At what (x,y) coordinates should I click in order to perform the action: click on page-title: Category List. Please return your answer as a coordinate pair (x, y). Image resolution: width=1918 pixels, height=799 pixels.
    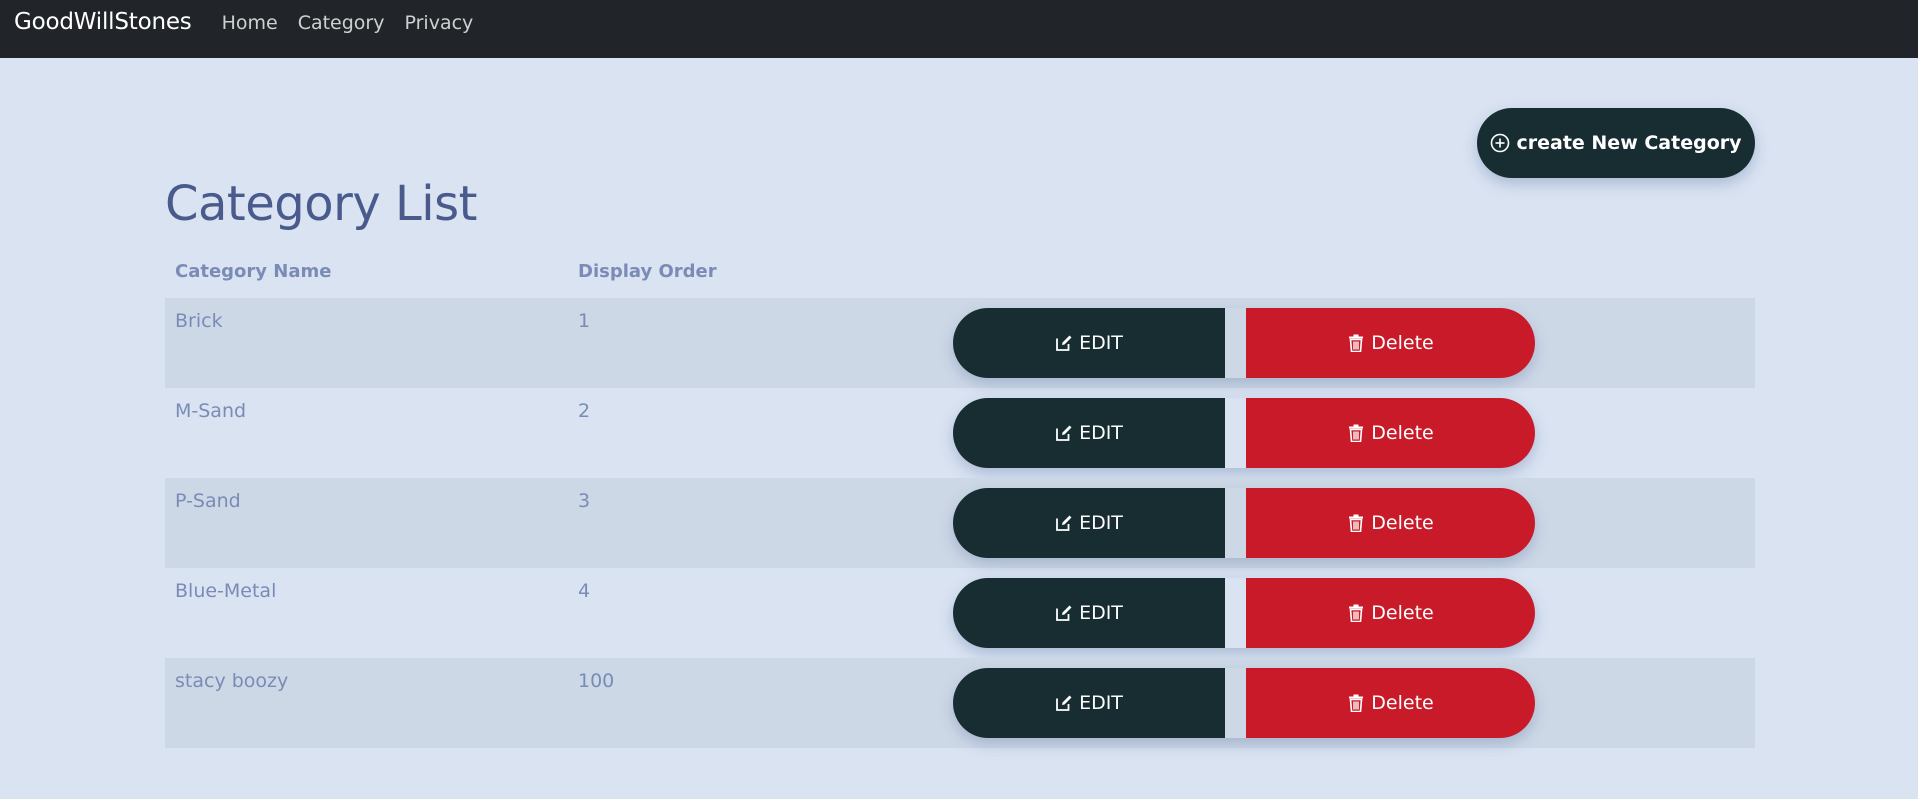
    Looking at the image, I should click on (321, 204).